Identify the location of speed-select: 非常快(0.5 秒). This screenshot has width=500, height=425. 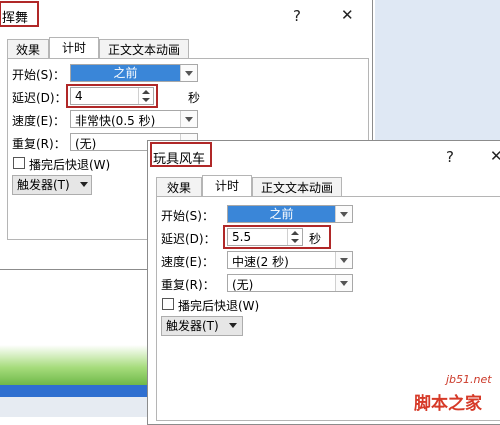
(134, 119).